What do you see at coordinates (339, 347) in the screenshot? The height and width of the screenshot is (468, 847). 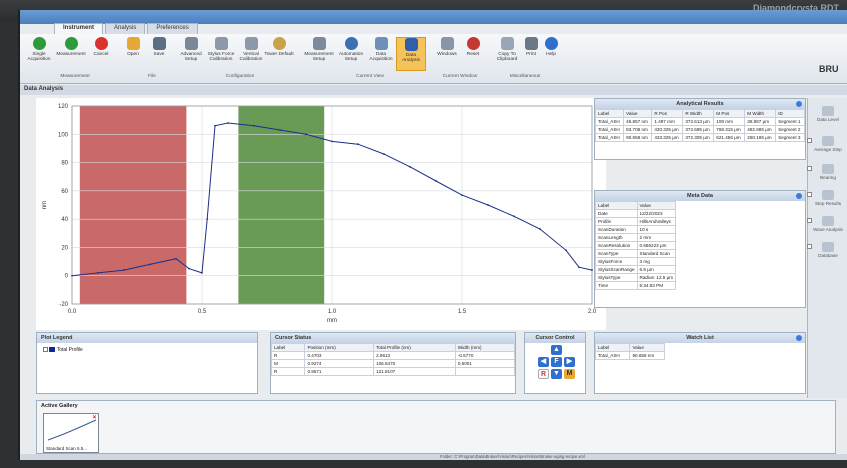 I see `col-header: Position (mm)` at bounding box center [339, 347].